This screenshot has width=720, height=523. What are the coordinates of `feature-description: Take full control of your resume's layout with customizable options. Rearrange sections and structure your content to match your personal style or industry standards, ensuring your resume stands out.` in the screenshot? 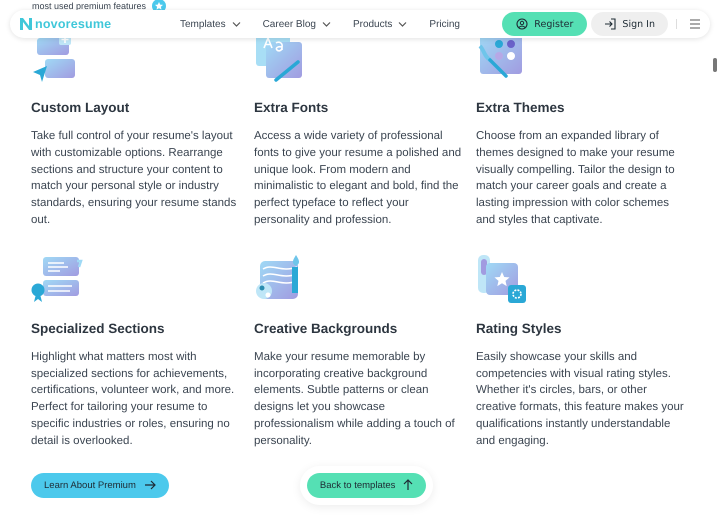 It's located at (134, 178).